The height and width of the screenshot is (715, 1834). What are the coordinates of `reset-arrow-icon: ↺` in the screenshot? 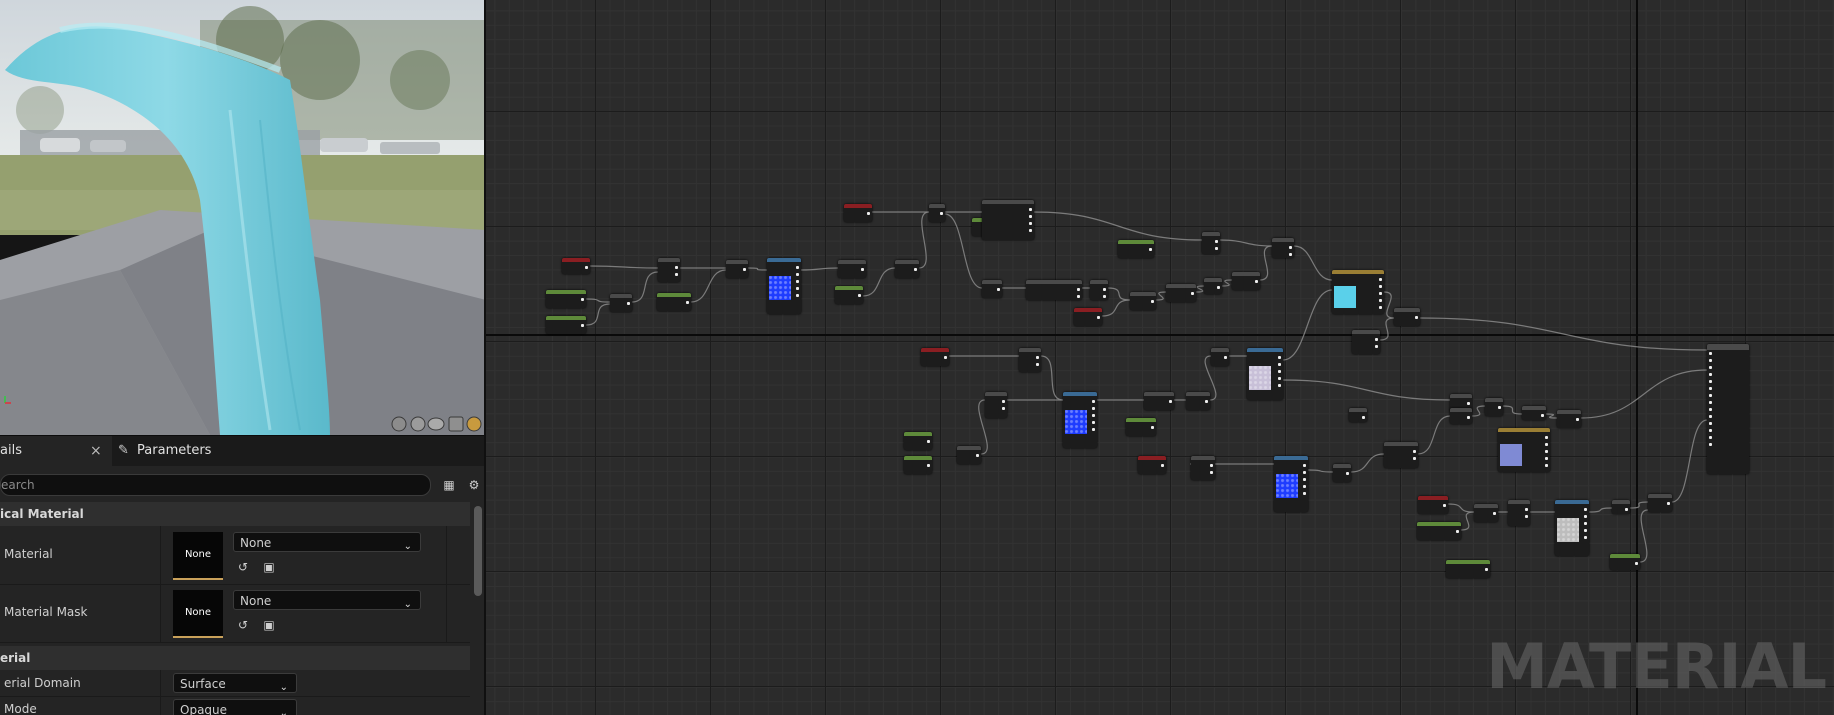 It's located at (243, 567).